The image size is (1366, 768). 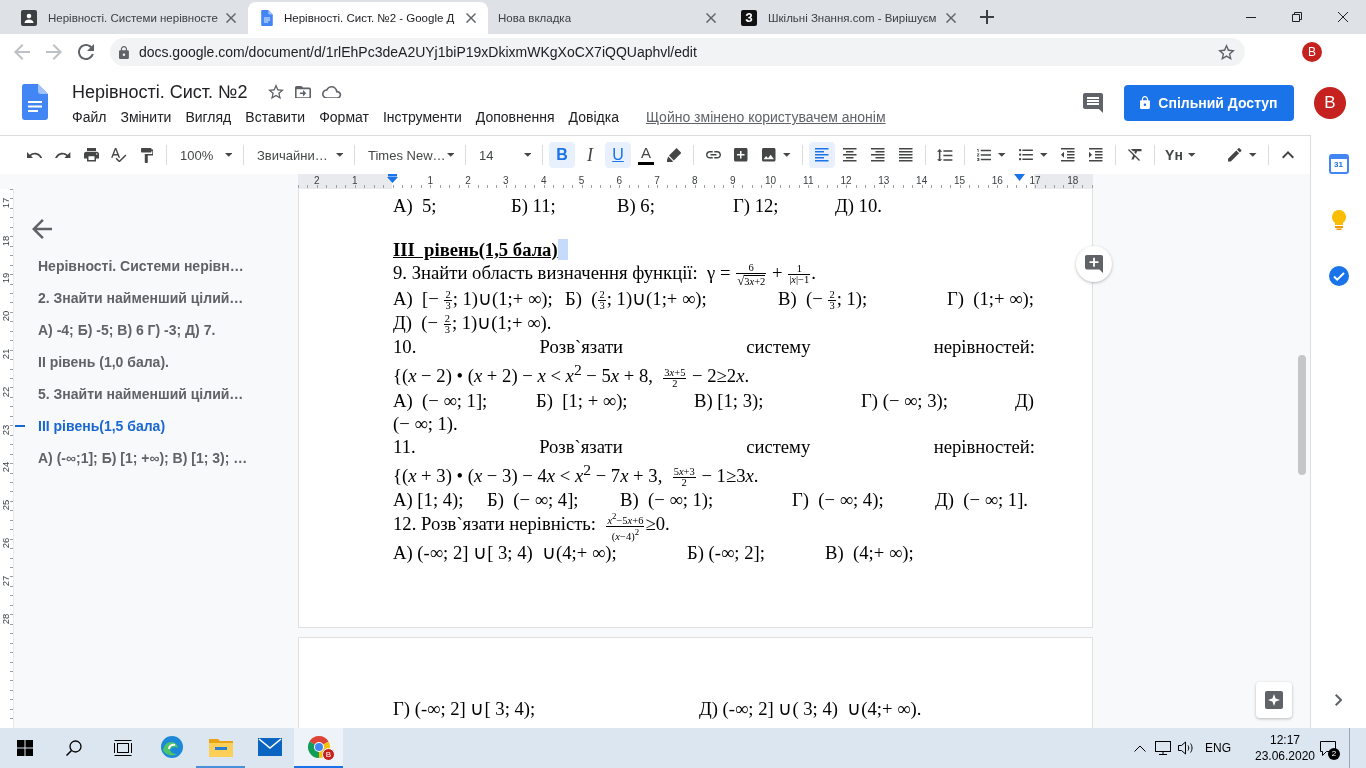 What do you see at coordinates (119, 155) in the screenshot?
I see `spellcheck-icon` at bounding box center [119, 155].